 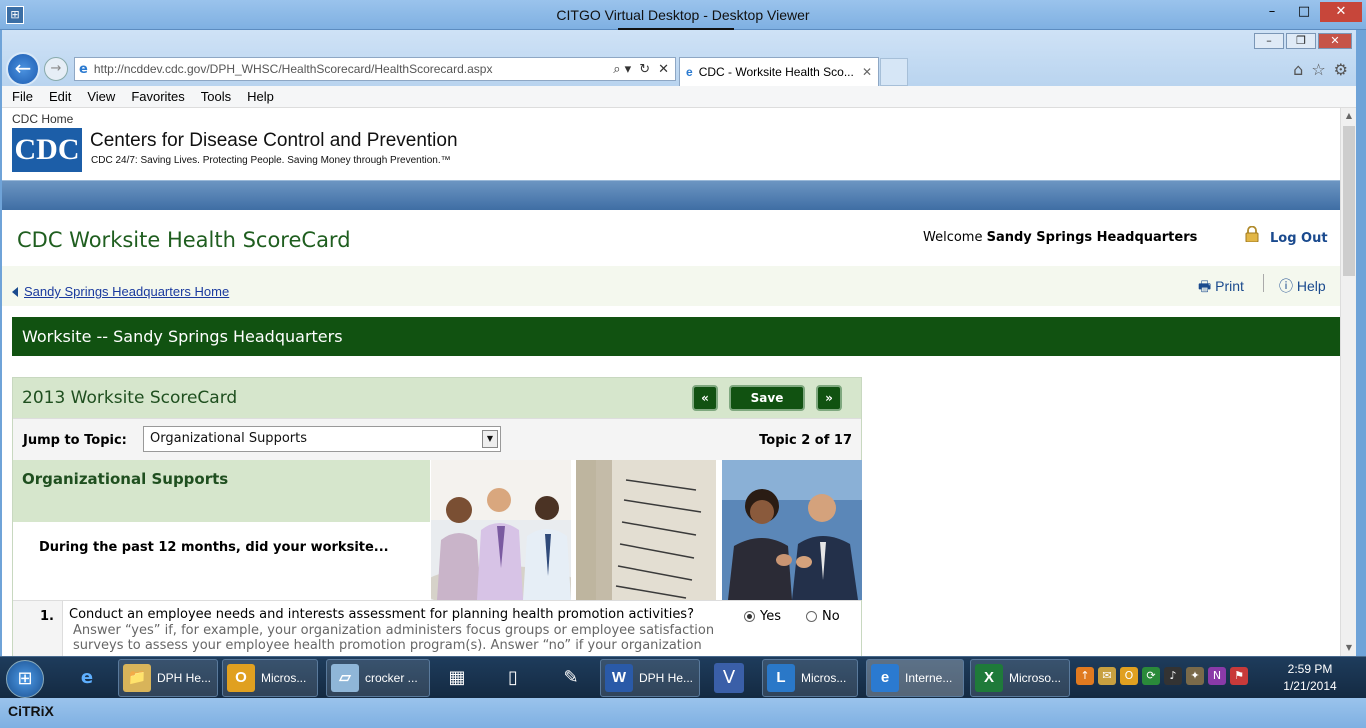 I want to click on previous-topic-button: «, so click(x=705, y=398).